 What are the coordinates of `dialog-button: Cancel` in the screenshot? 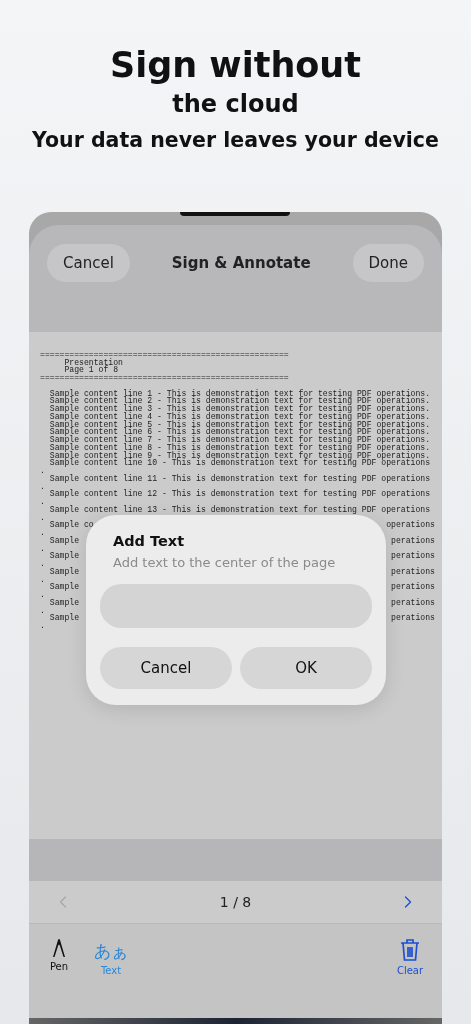 It's located at (166, 667).